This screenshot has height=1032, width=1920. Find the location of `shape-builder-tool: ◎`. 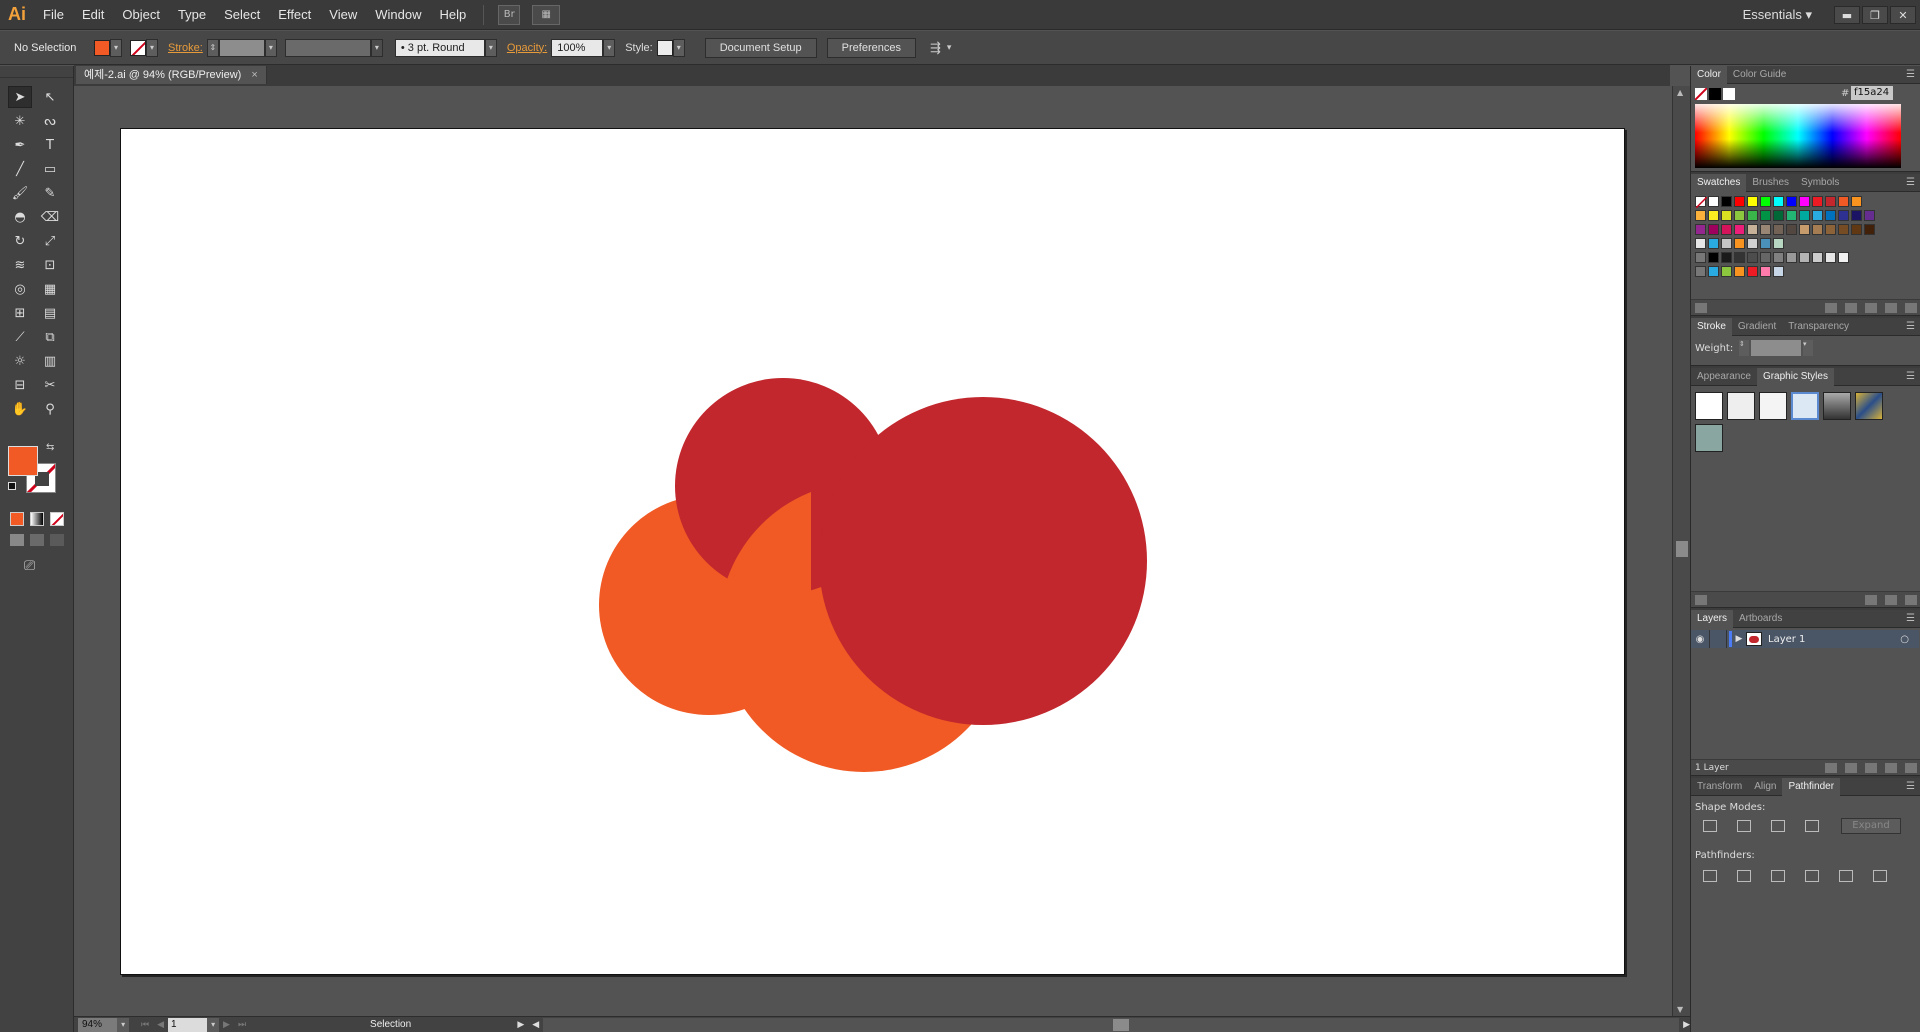

shape-builder-tool: ◎ is located at coordinates (20, 289).